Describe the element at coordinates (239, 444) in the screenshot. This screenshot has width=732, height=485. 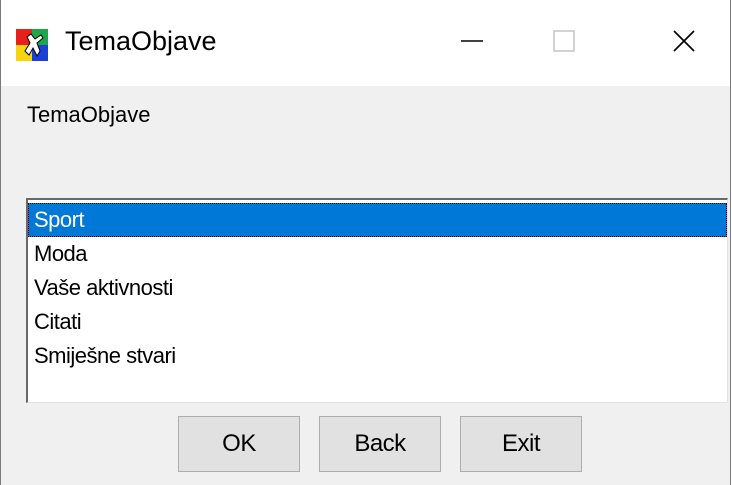
I see `ok-button: OK` at that location.